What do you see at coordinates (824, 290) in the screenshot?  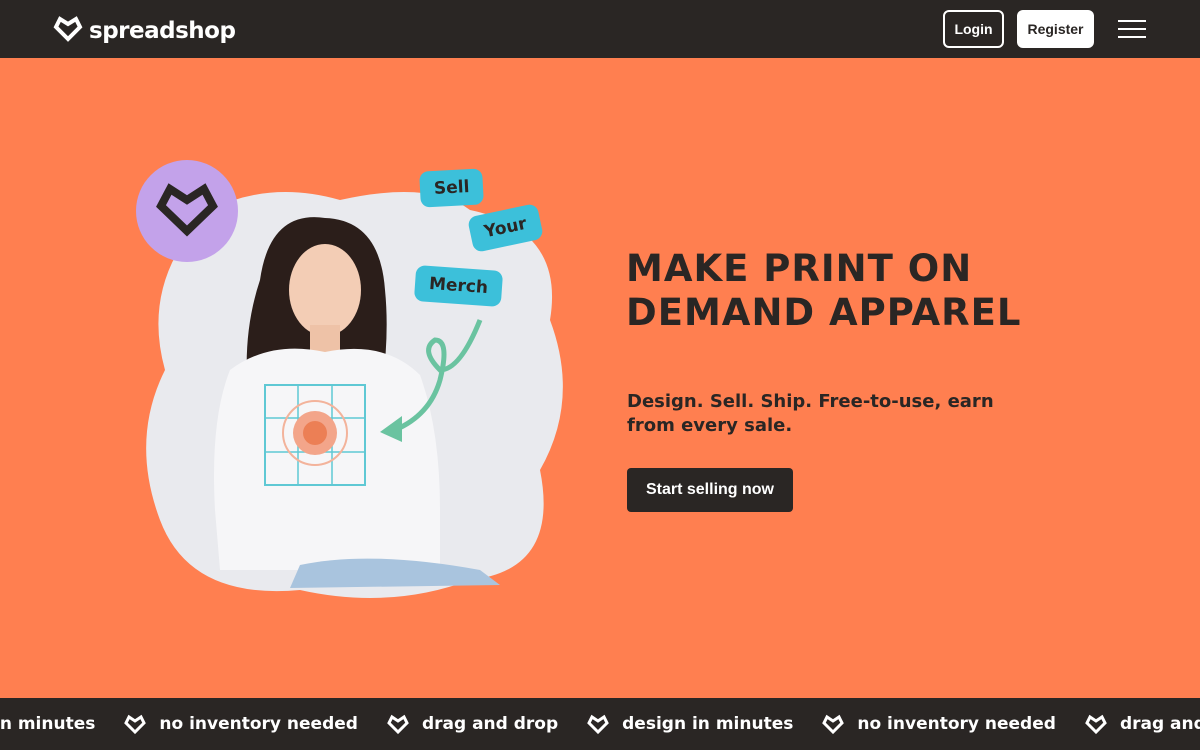 I see `hero-headline: MAKE PRINT ON DEMAND APPAREL` at bounding box center [824, 290].